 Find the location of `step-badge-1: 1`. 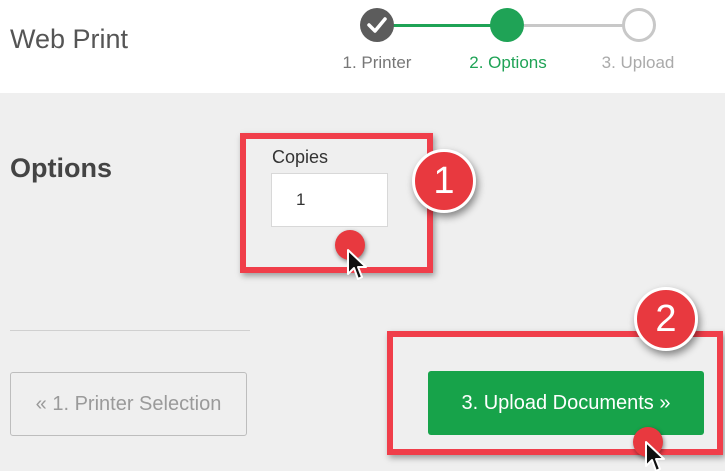

step-badge-1: 1 is located at coordinates (444, 181).